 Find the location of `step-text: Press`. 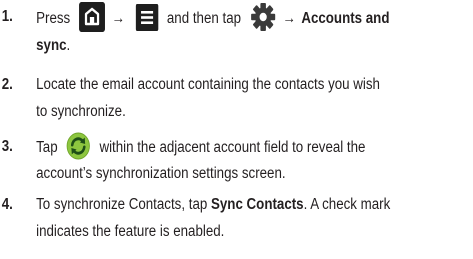

step-text: Press is located at coordinates (53, 19).